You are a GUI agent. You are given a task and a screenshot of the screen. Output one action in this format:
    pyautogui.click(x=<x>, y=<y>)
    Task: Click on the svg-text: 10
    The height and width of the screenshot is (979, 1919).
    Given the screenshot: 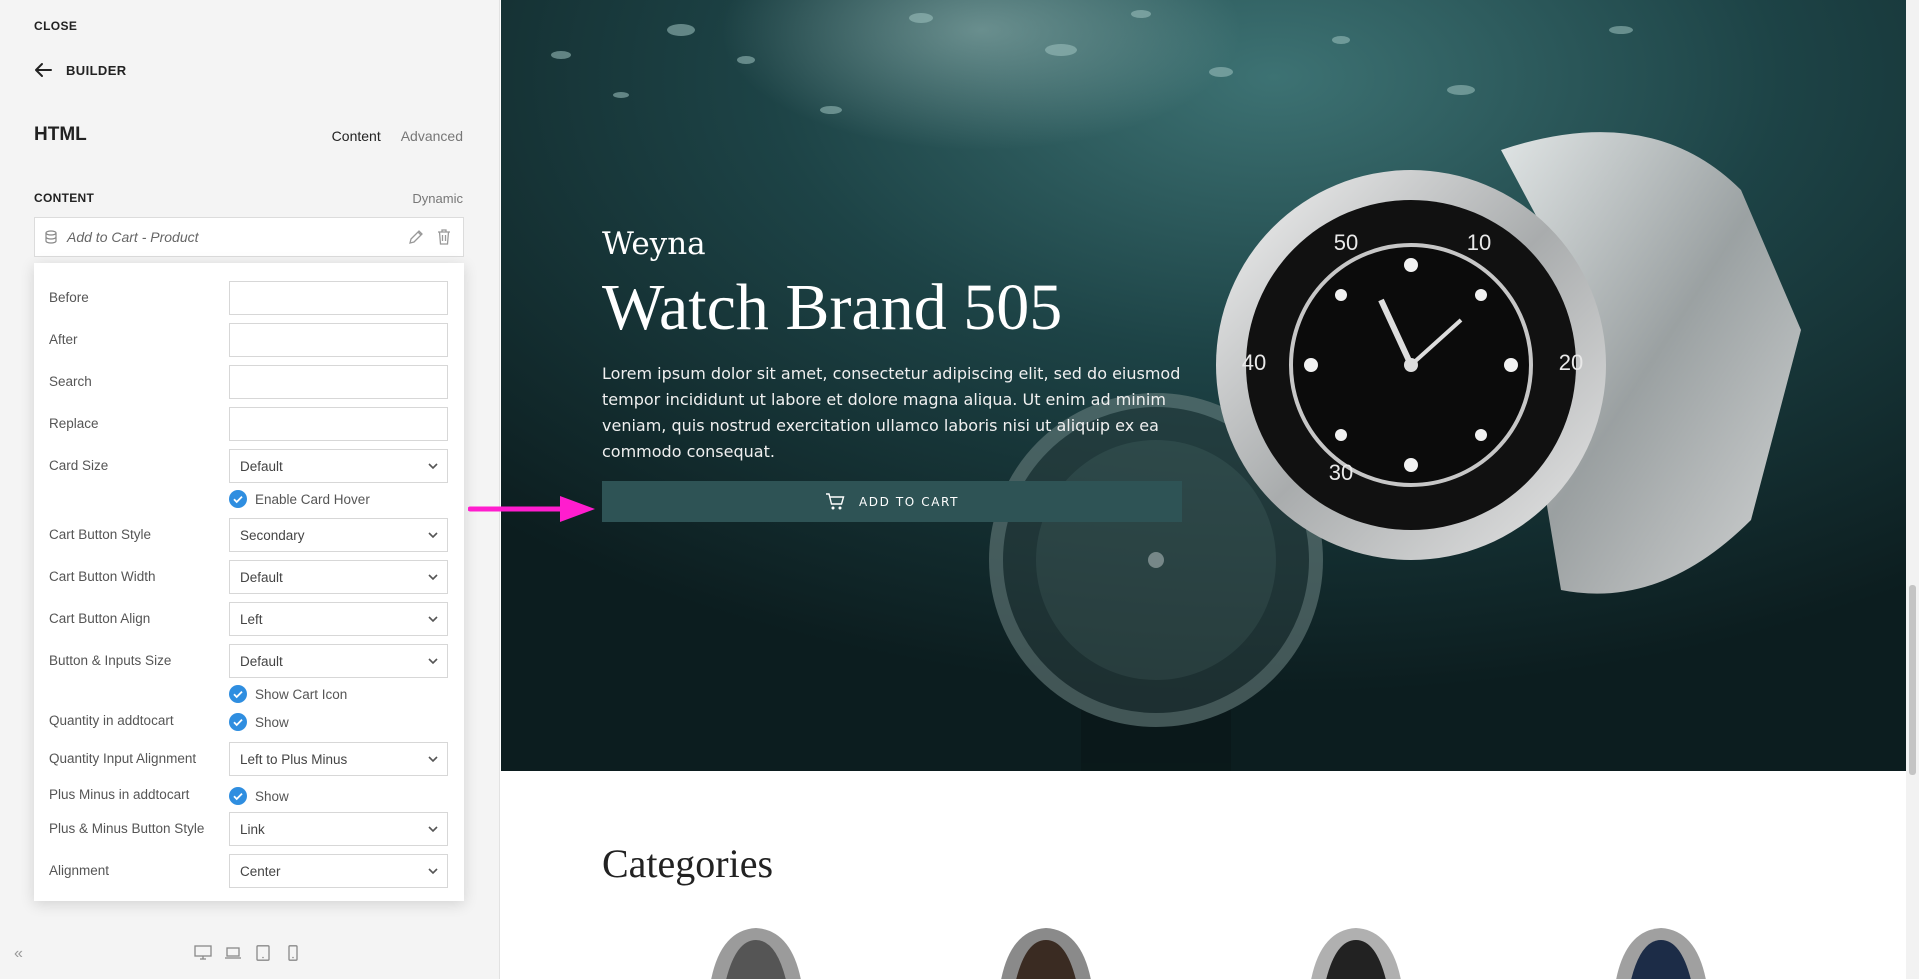 What is the action you would take?
    pyautogui.click(x=1479, y=242)
    